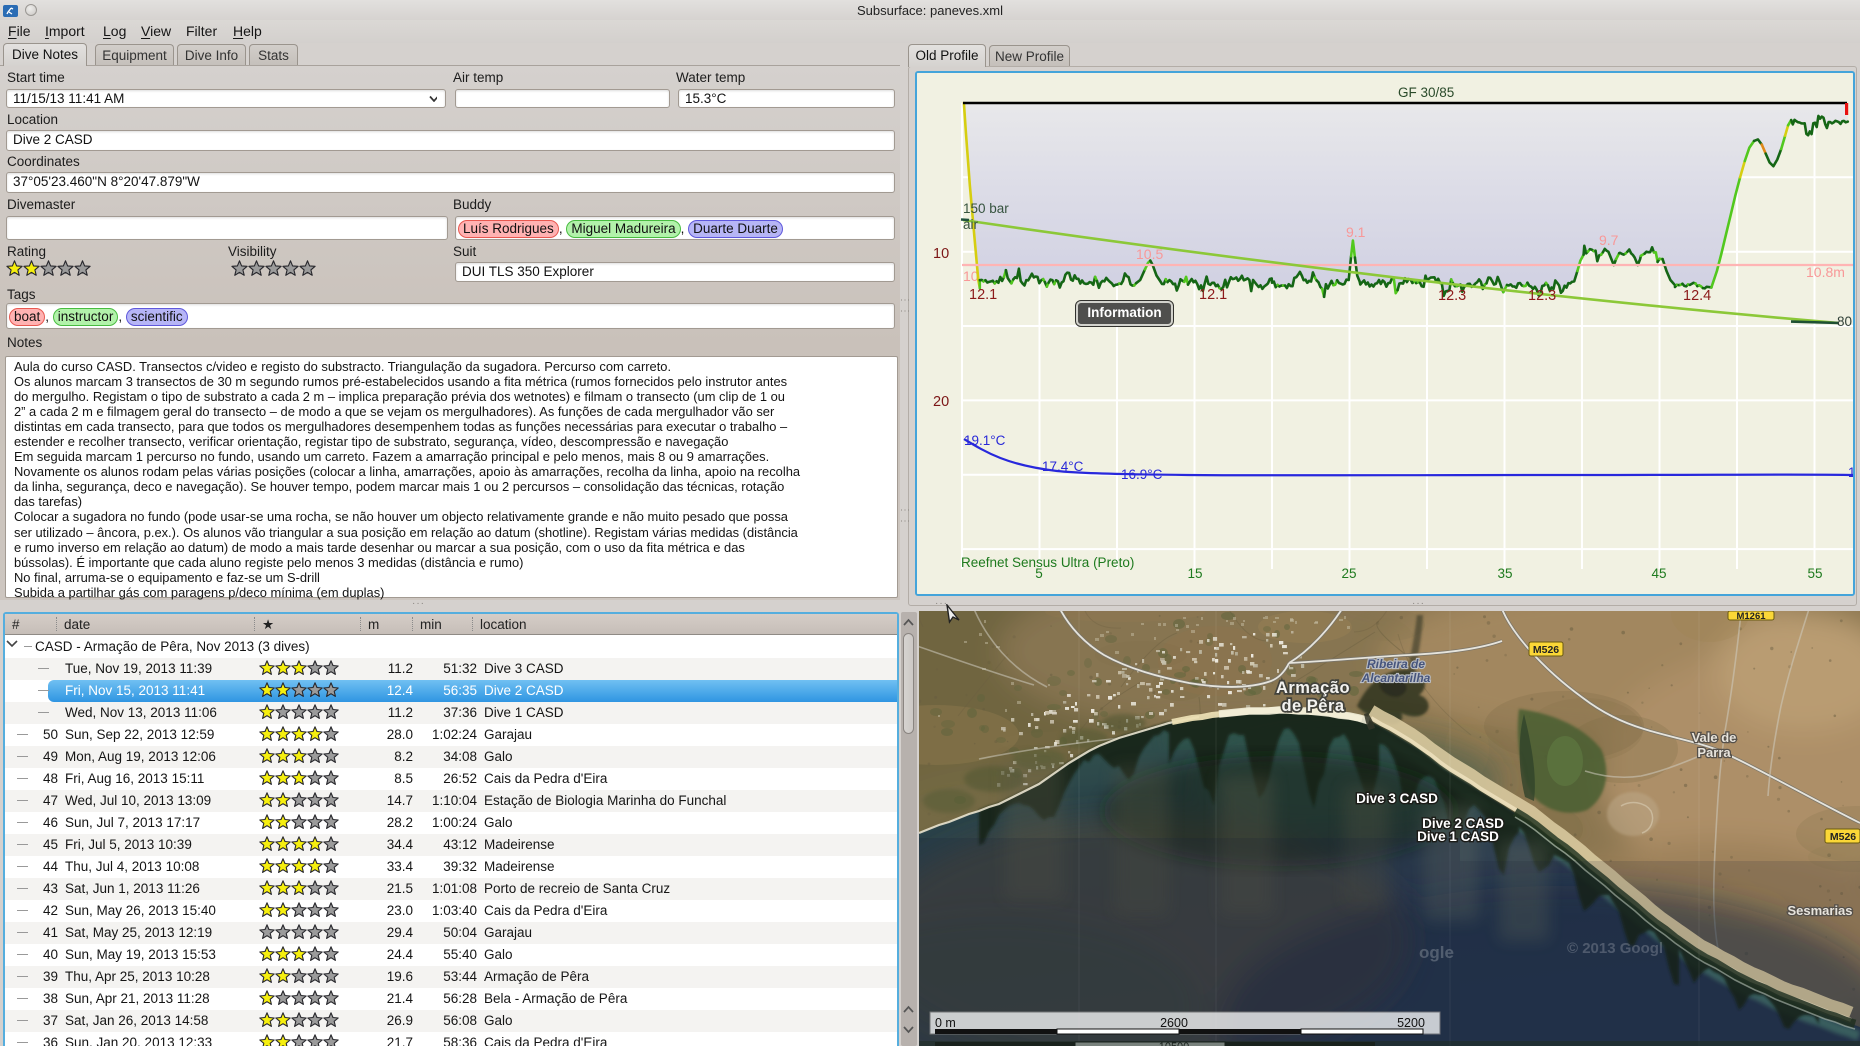 The height and width of the screenshot is (1046, 1860). What do you see at coordinates (1819, 910) in the screenshot?
I see `svg-text: Sesmarias` at bounding box center [1819, 910].